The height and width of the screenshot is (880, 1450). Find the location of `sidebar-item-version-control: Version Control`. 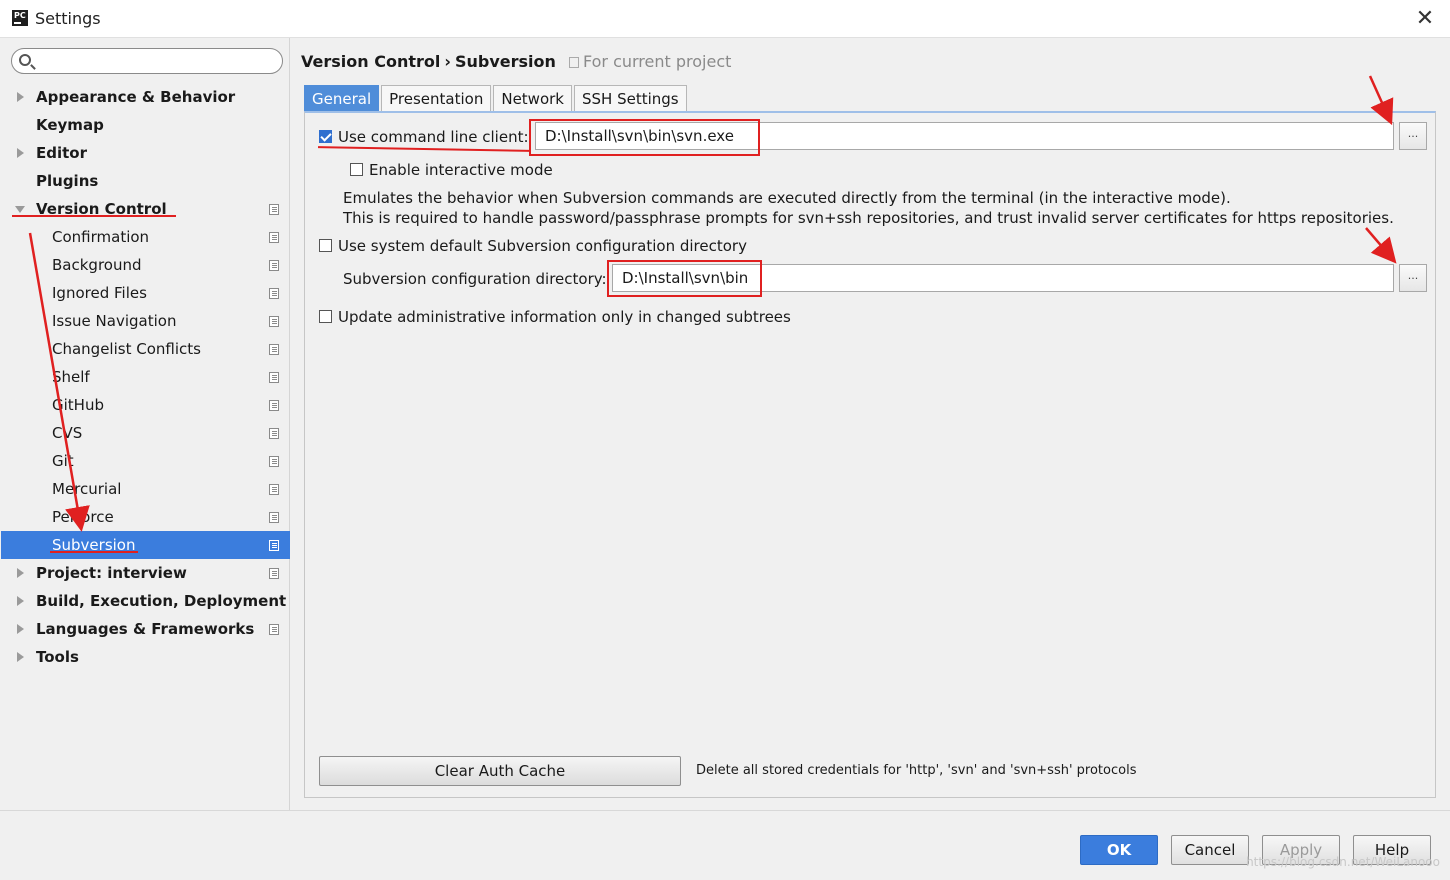

sidebar-item-version-control: Version Control is located at coordinates (145, 209).